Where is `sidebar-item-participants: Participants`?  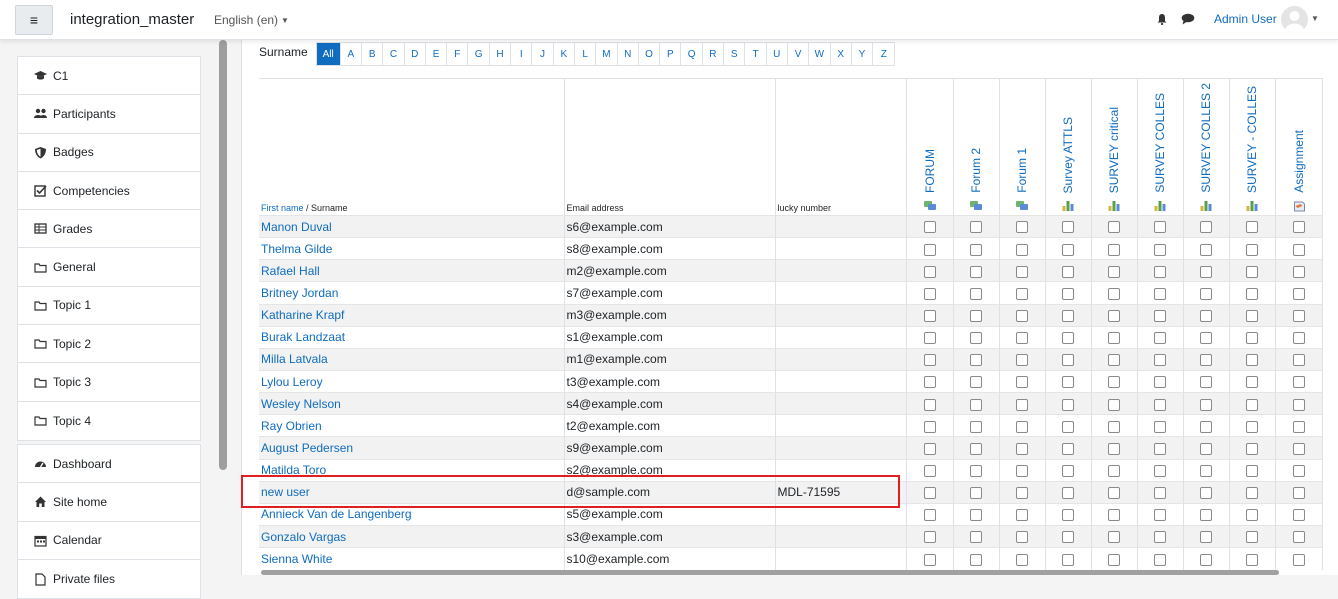 sidebar-item-participants: Participants is located at coordinates (109, 114).